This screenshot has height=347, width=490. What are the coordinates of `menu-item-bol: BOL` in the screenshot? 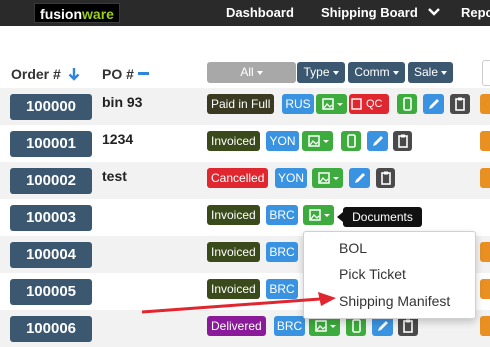 It's located at (353, 248).